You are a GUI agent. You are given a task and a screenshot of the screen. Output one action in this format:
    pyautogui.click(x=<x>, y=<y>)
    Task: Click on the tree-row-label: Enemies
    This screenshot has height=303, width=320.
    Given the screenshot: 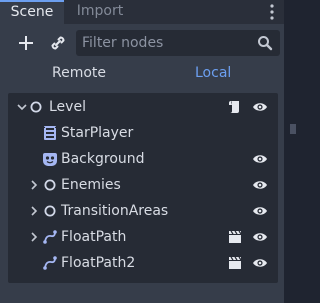 What is the action you would take?
    pyautogui.click(x=91, y=185)
    